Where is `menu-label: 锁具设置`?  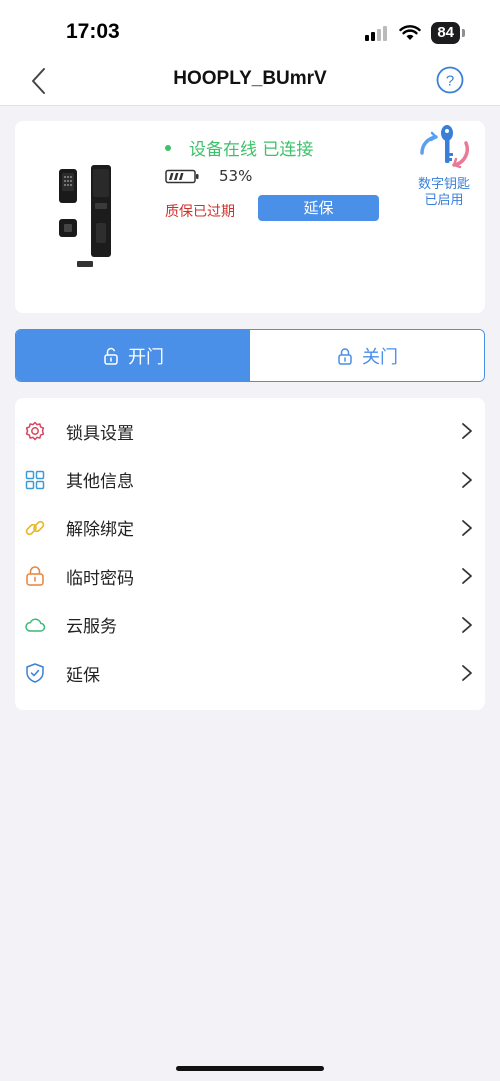
menu-label: 锁具设置 is located at coordinates (100, 433).